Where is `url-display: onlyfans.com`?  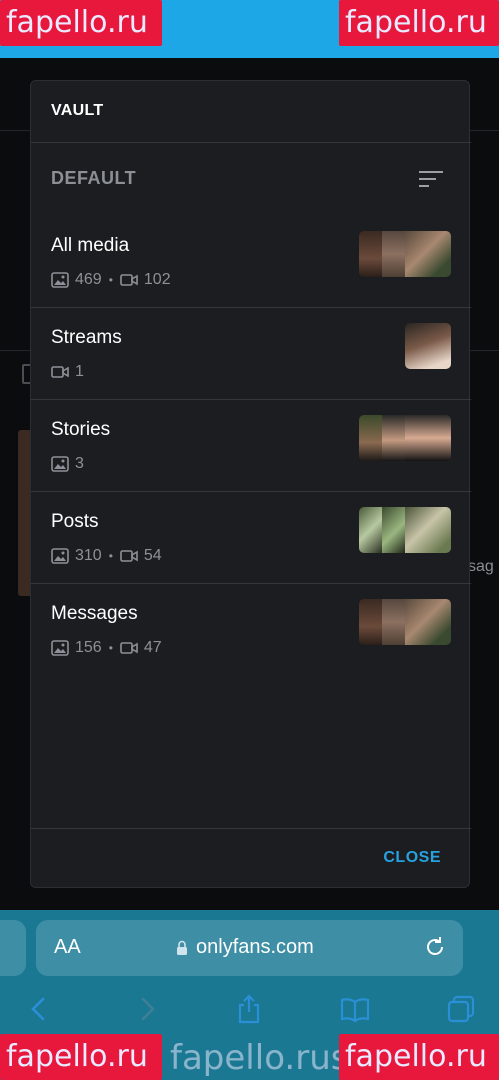
url-display: onlyfans.com is located at coordinates (245, 947).